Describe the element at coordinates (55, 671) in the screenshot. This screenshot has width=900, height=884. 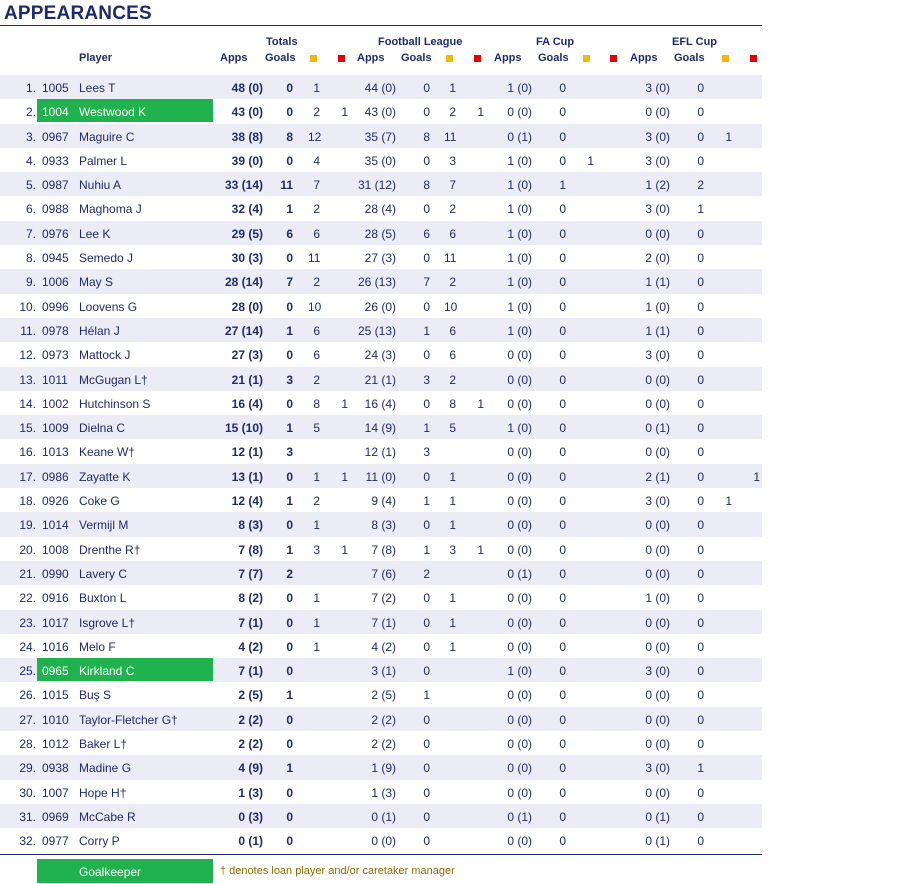
I see `player-code-cell: 0965` at that location.